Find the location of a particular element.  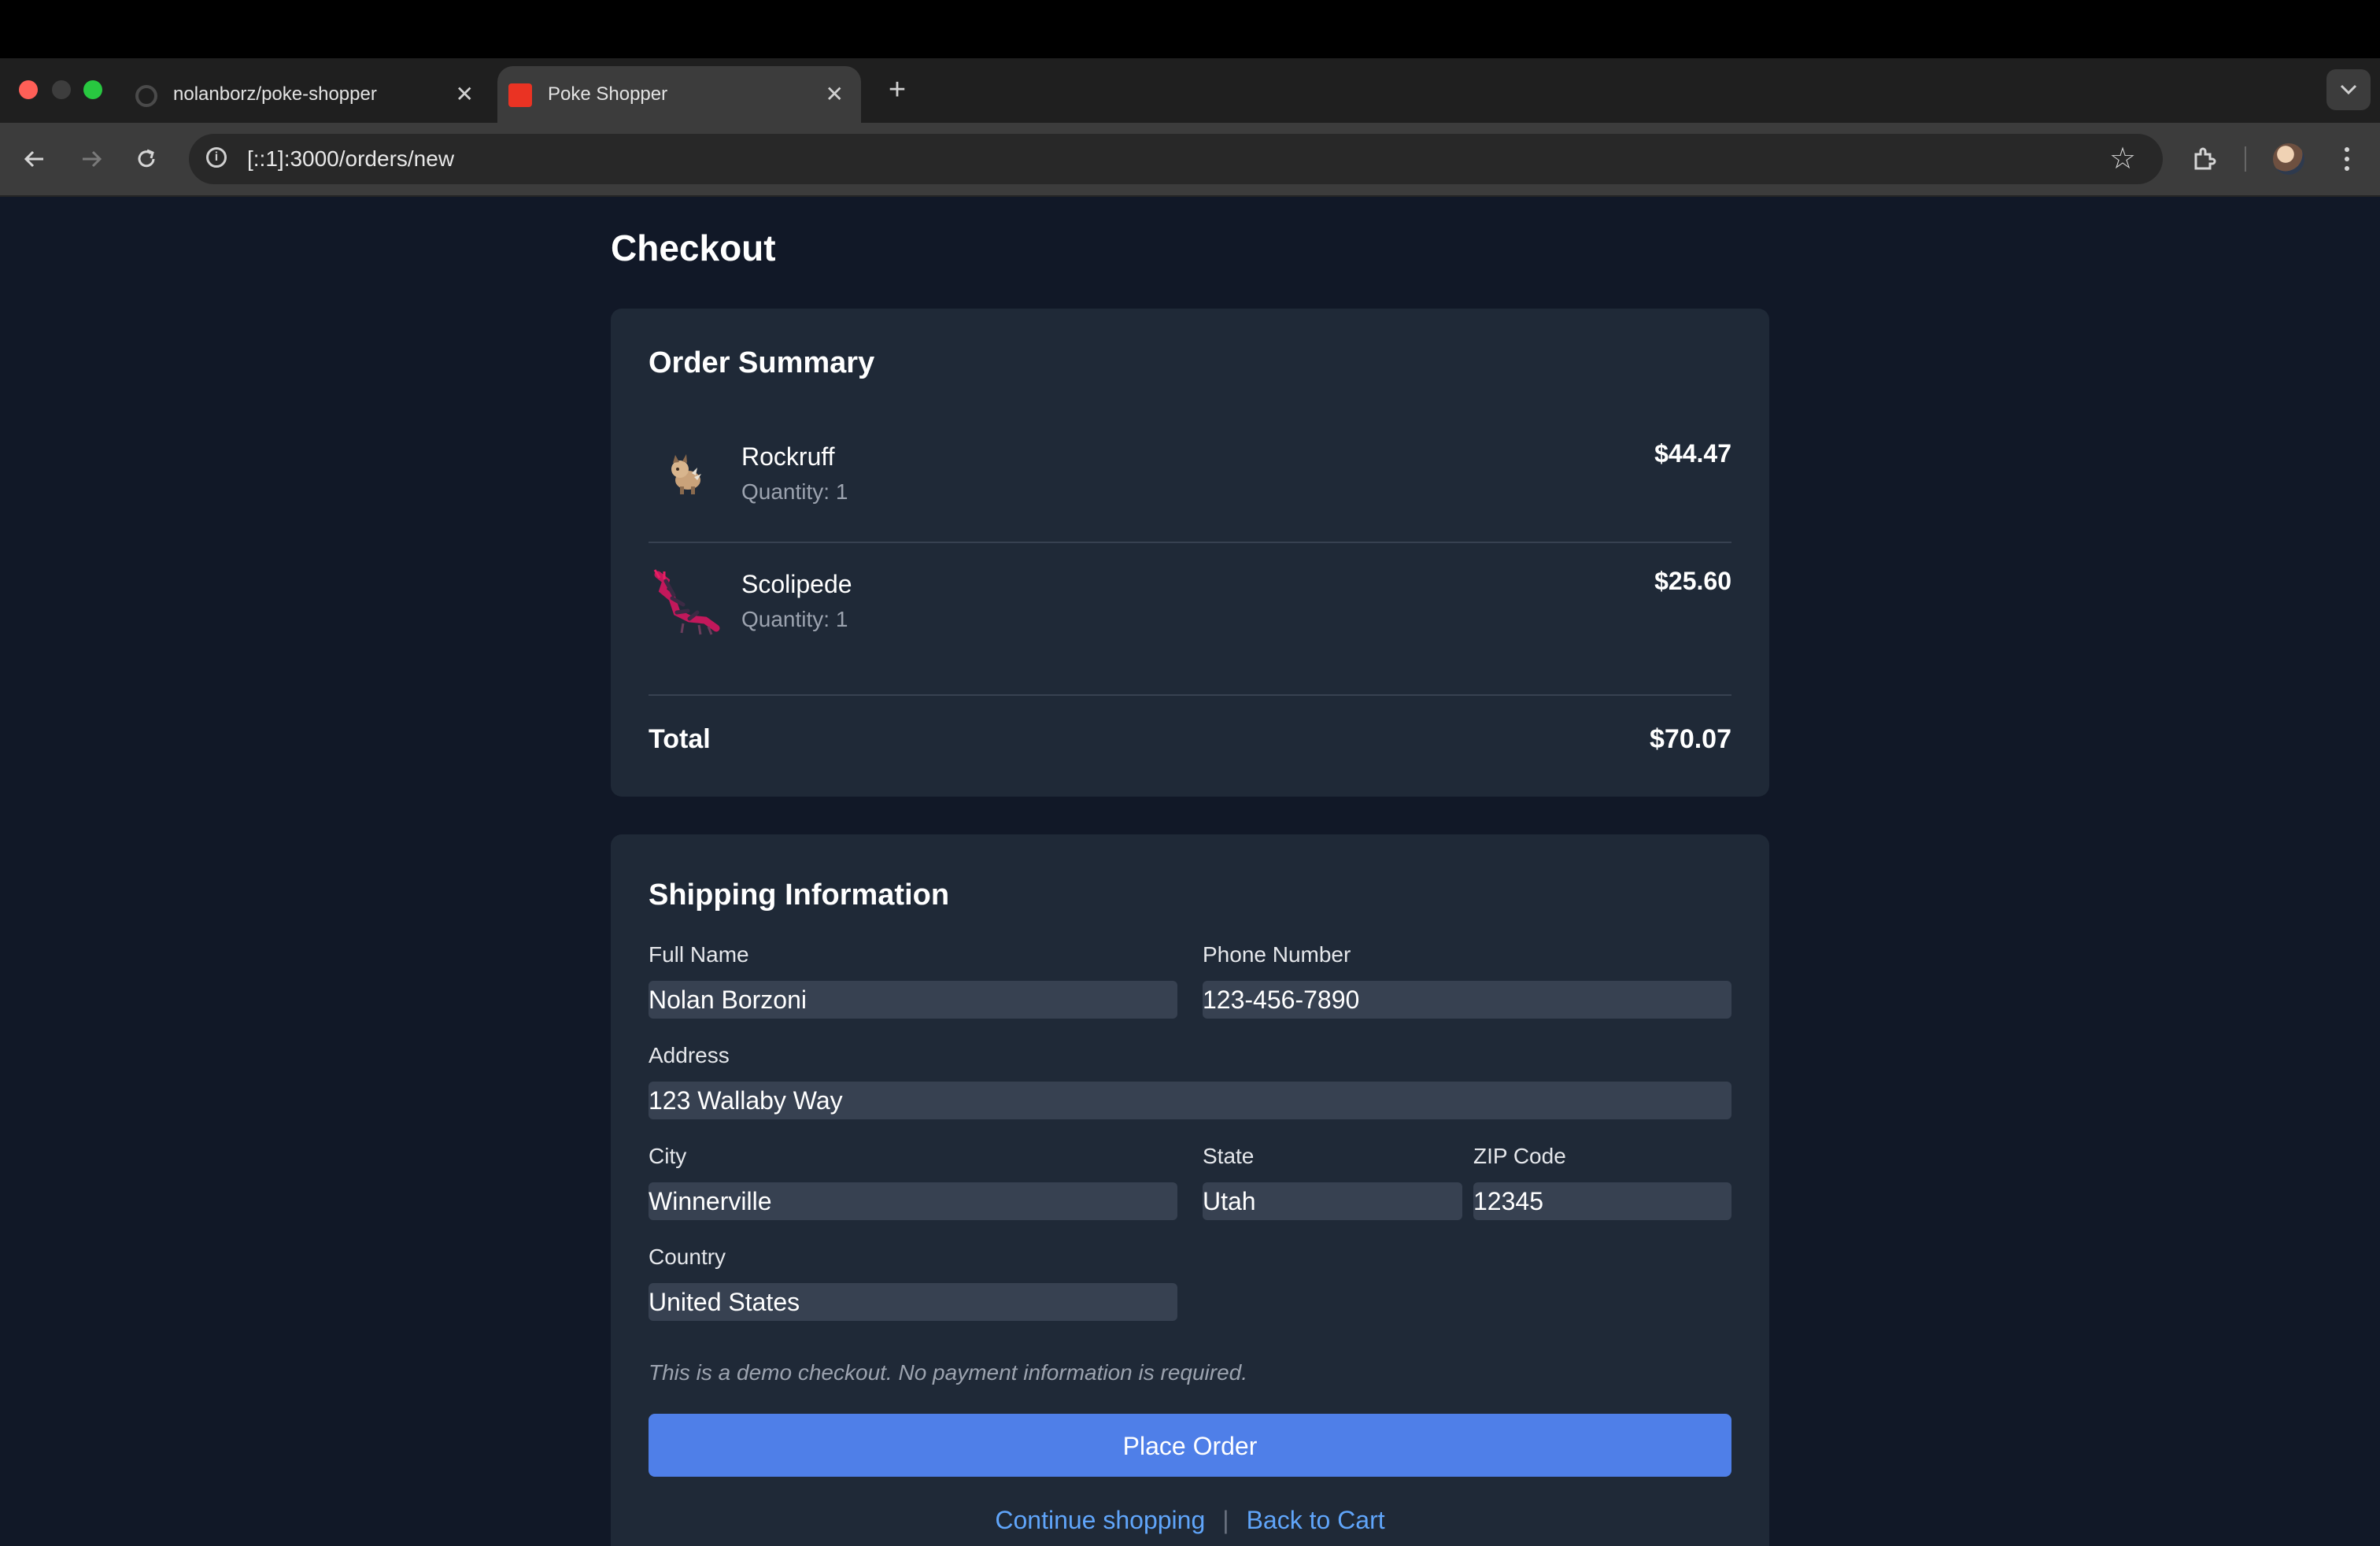

github-icon is located at coordinates (146, 96).